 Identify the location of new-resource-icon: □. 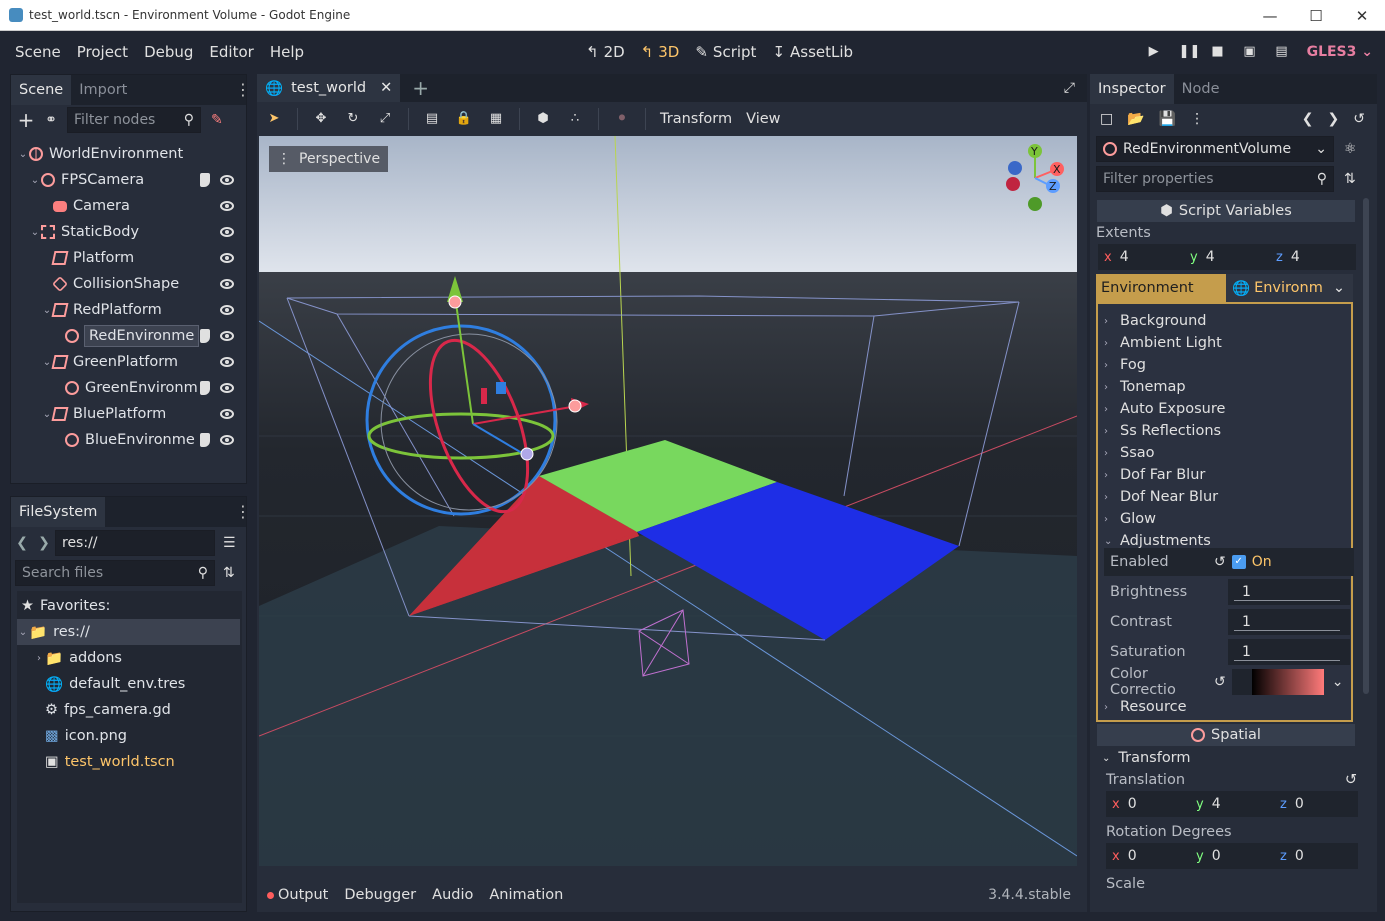
(1106, 119).